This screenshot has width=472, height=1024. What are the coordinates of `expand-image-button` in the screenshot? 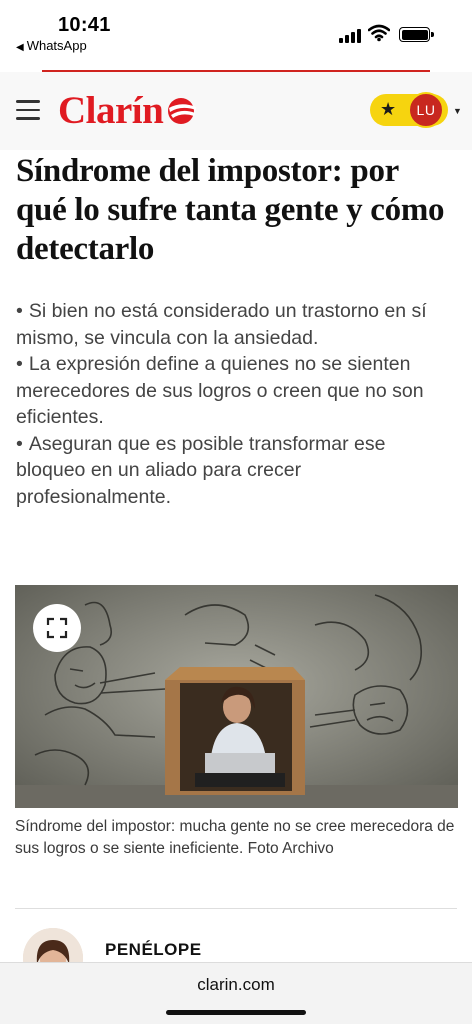 It's located at (57, 628).